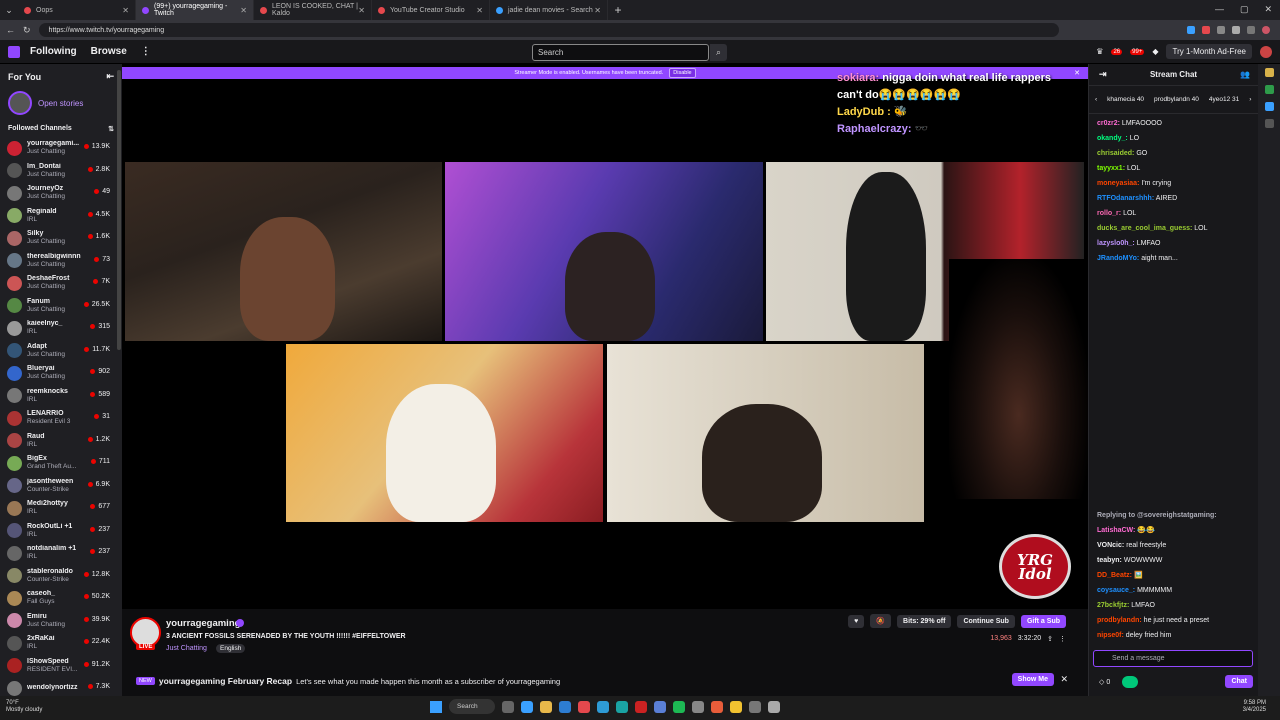  What do you see at coordinates (1266, 51) in the screenshot?
I see `user-avatar` at bounding box center [1266, 51].